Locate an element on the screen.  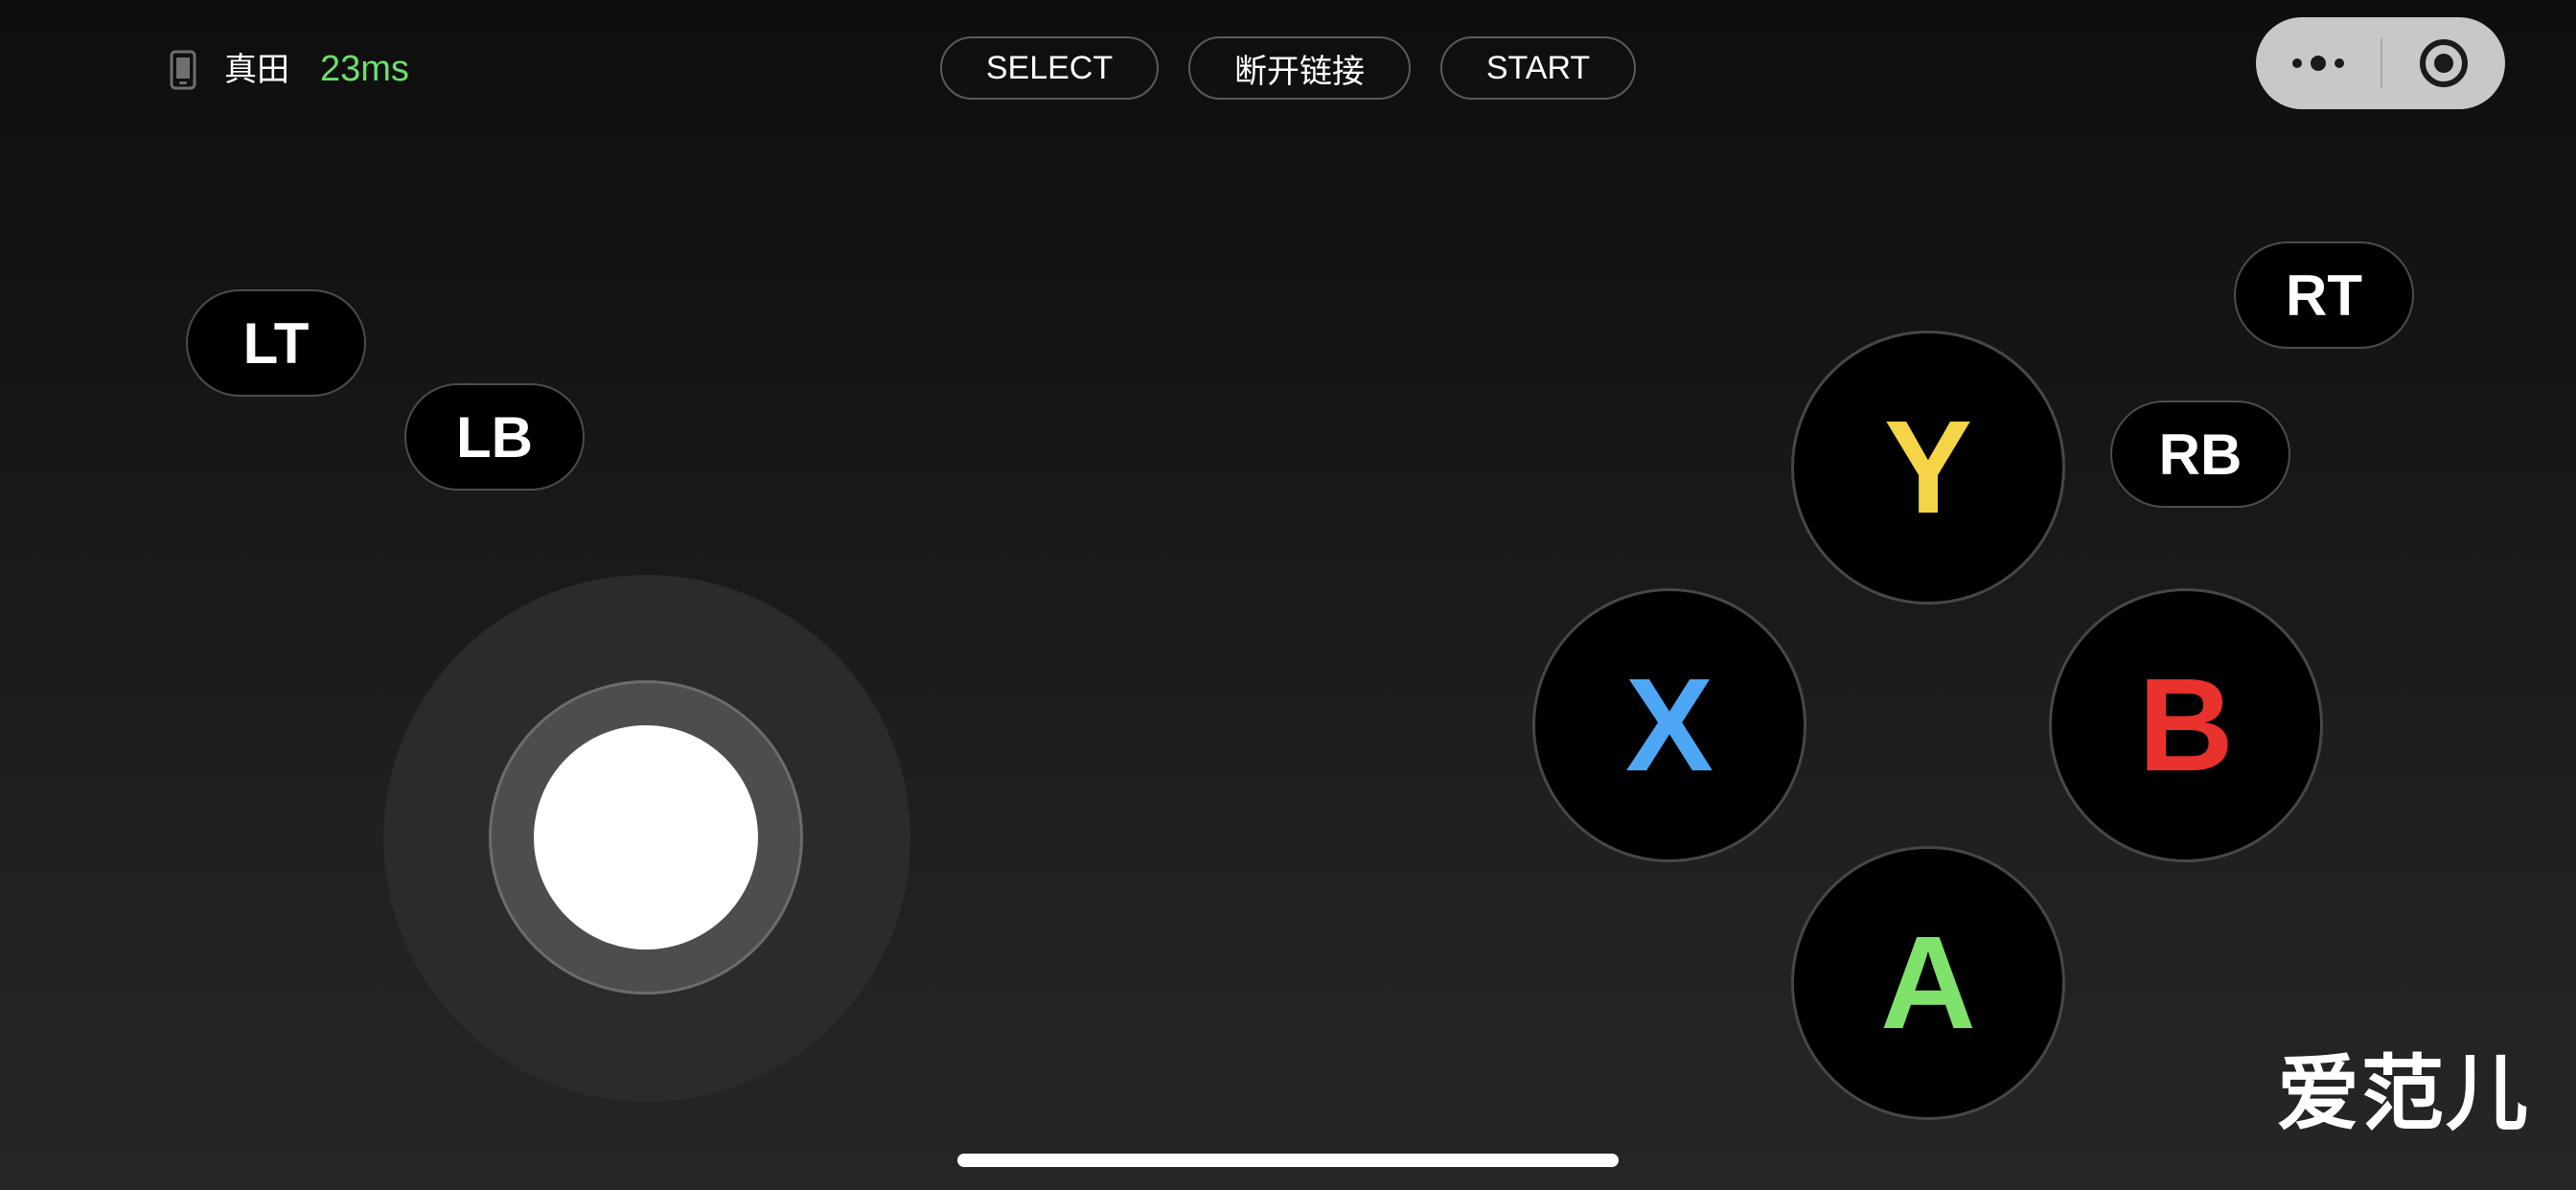
x-button: X is located at coordinates (1669, 725).